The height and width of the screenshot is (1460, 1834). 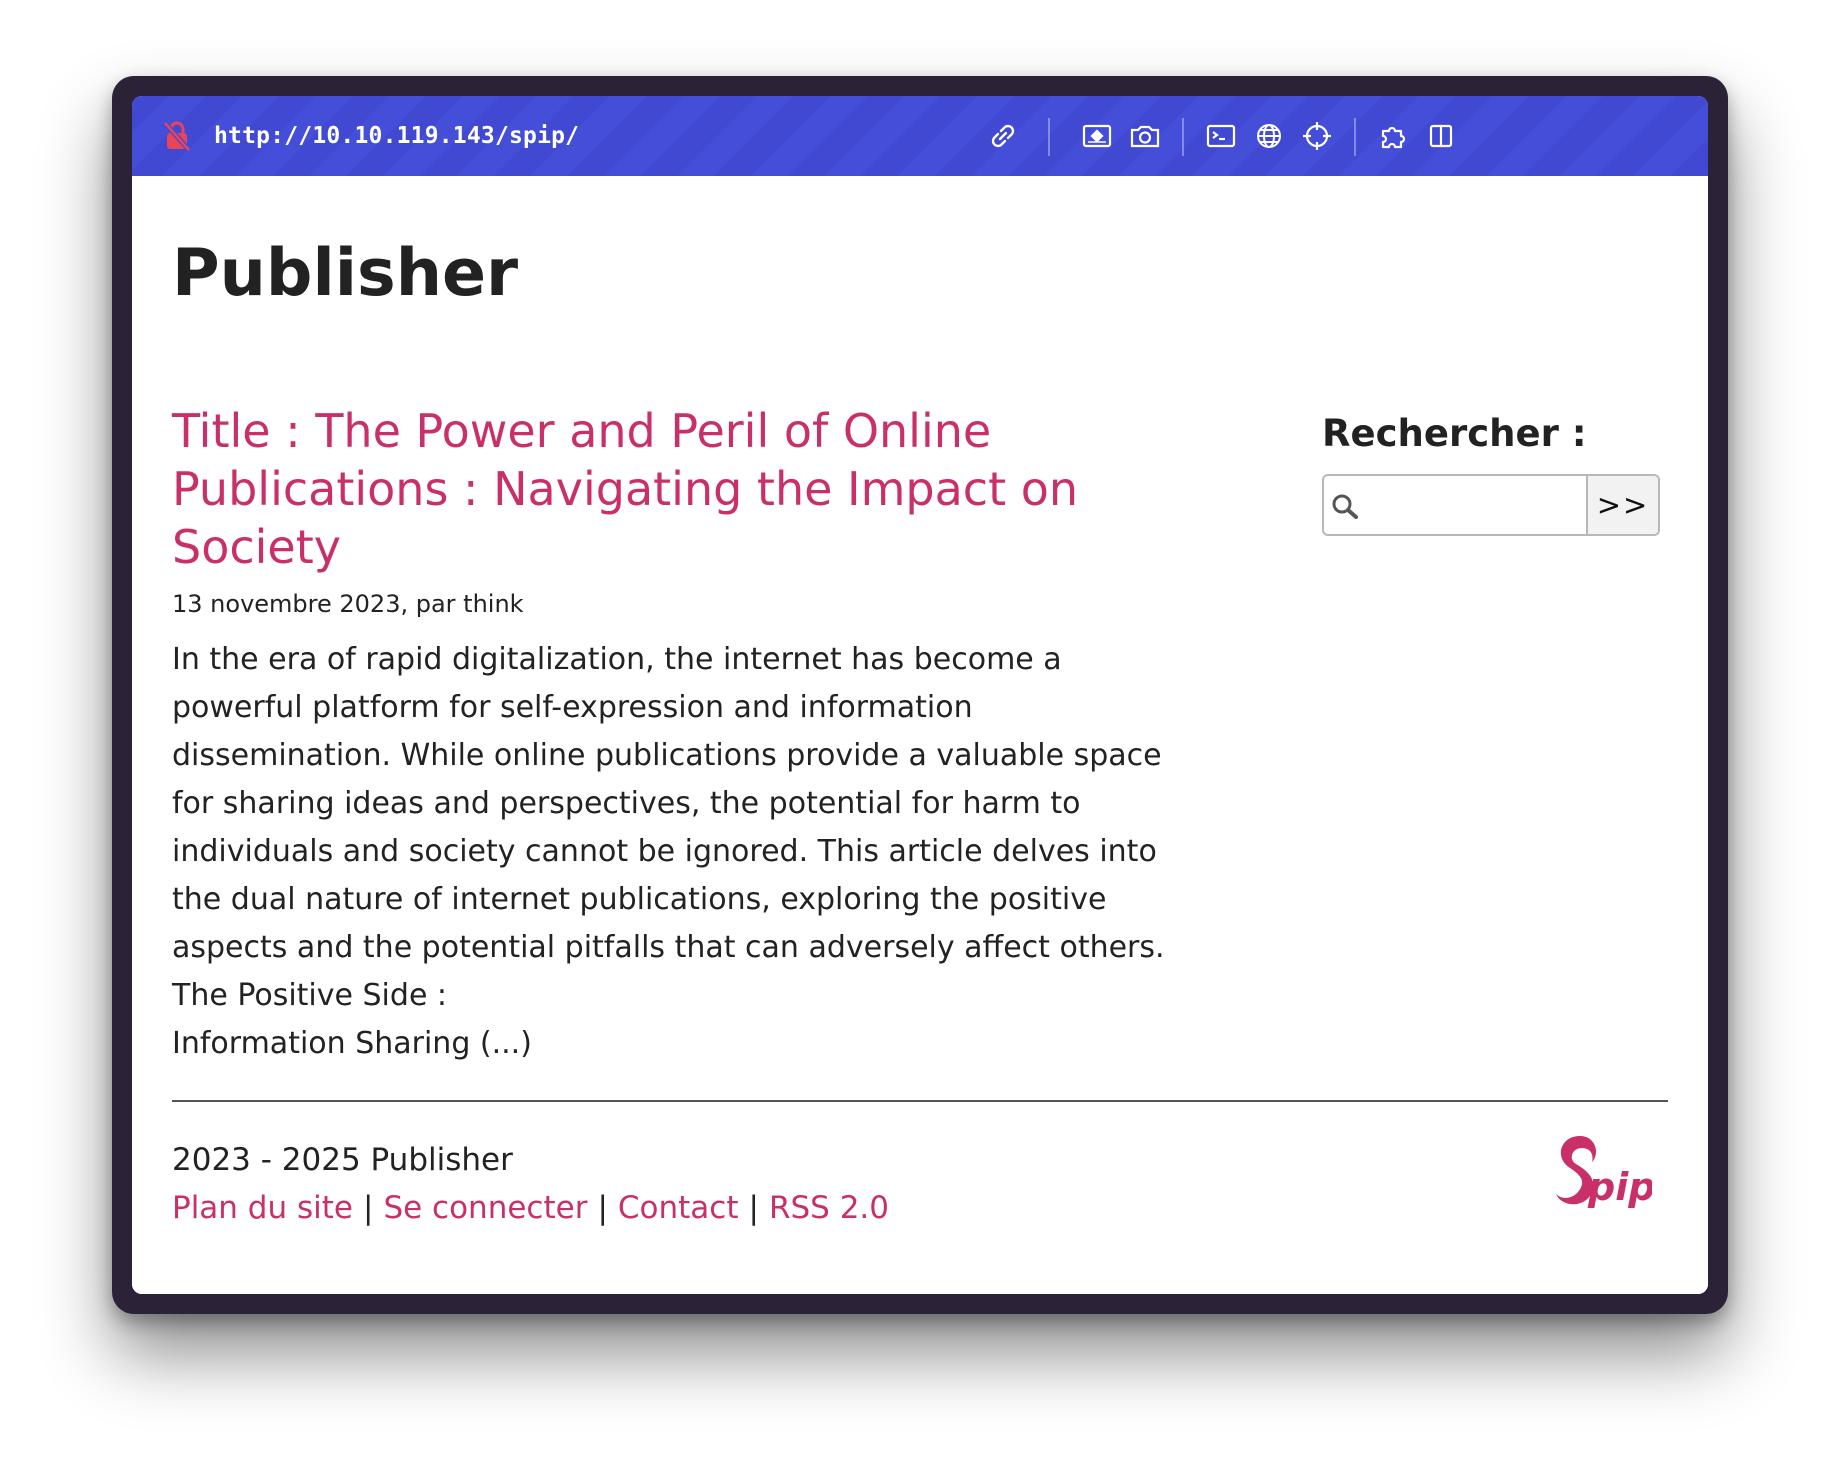 What do you see at coordinates (920, 136) in the screenshot?
I see `browser-toolbar: http://10.10.119.143/spip/` at bounding box center [920, 136].